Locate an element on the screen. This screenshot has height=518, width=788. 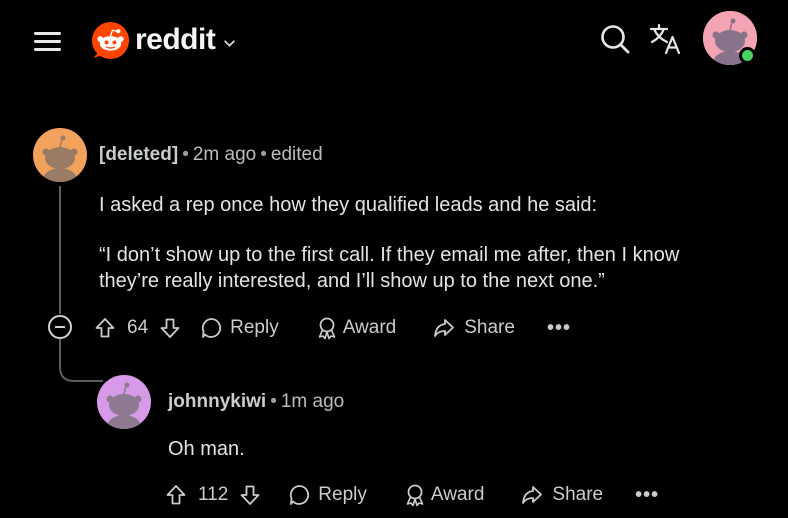
comment-time: 2m ago is located at coordinates (224, 154).